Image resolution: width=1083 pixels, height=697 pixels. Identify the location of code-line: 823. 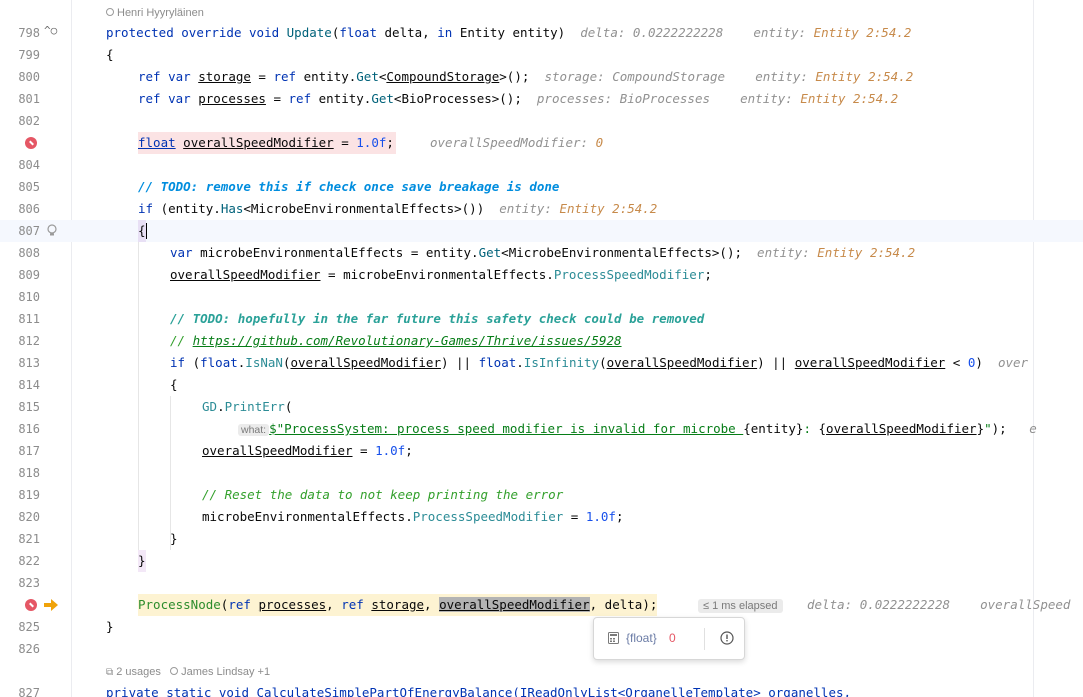
(541, 583).